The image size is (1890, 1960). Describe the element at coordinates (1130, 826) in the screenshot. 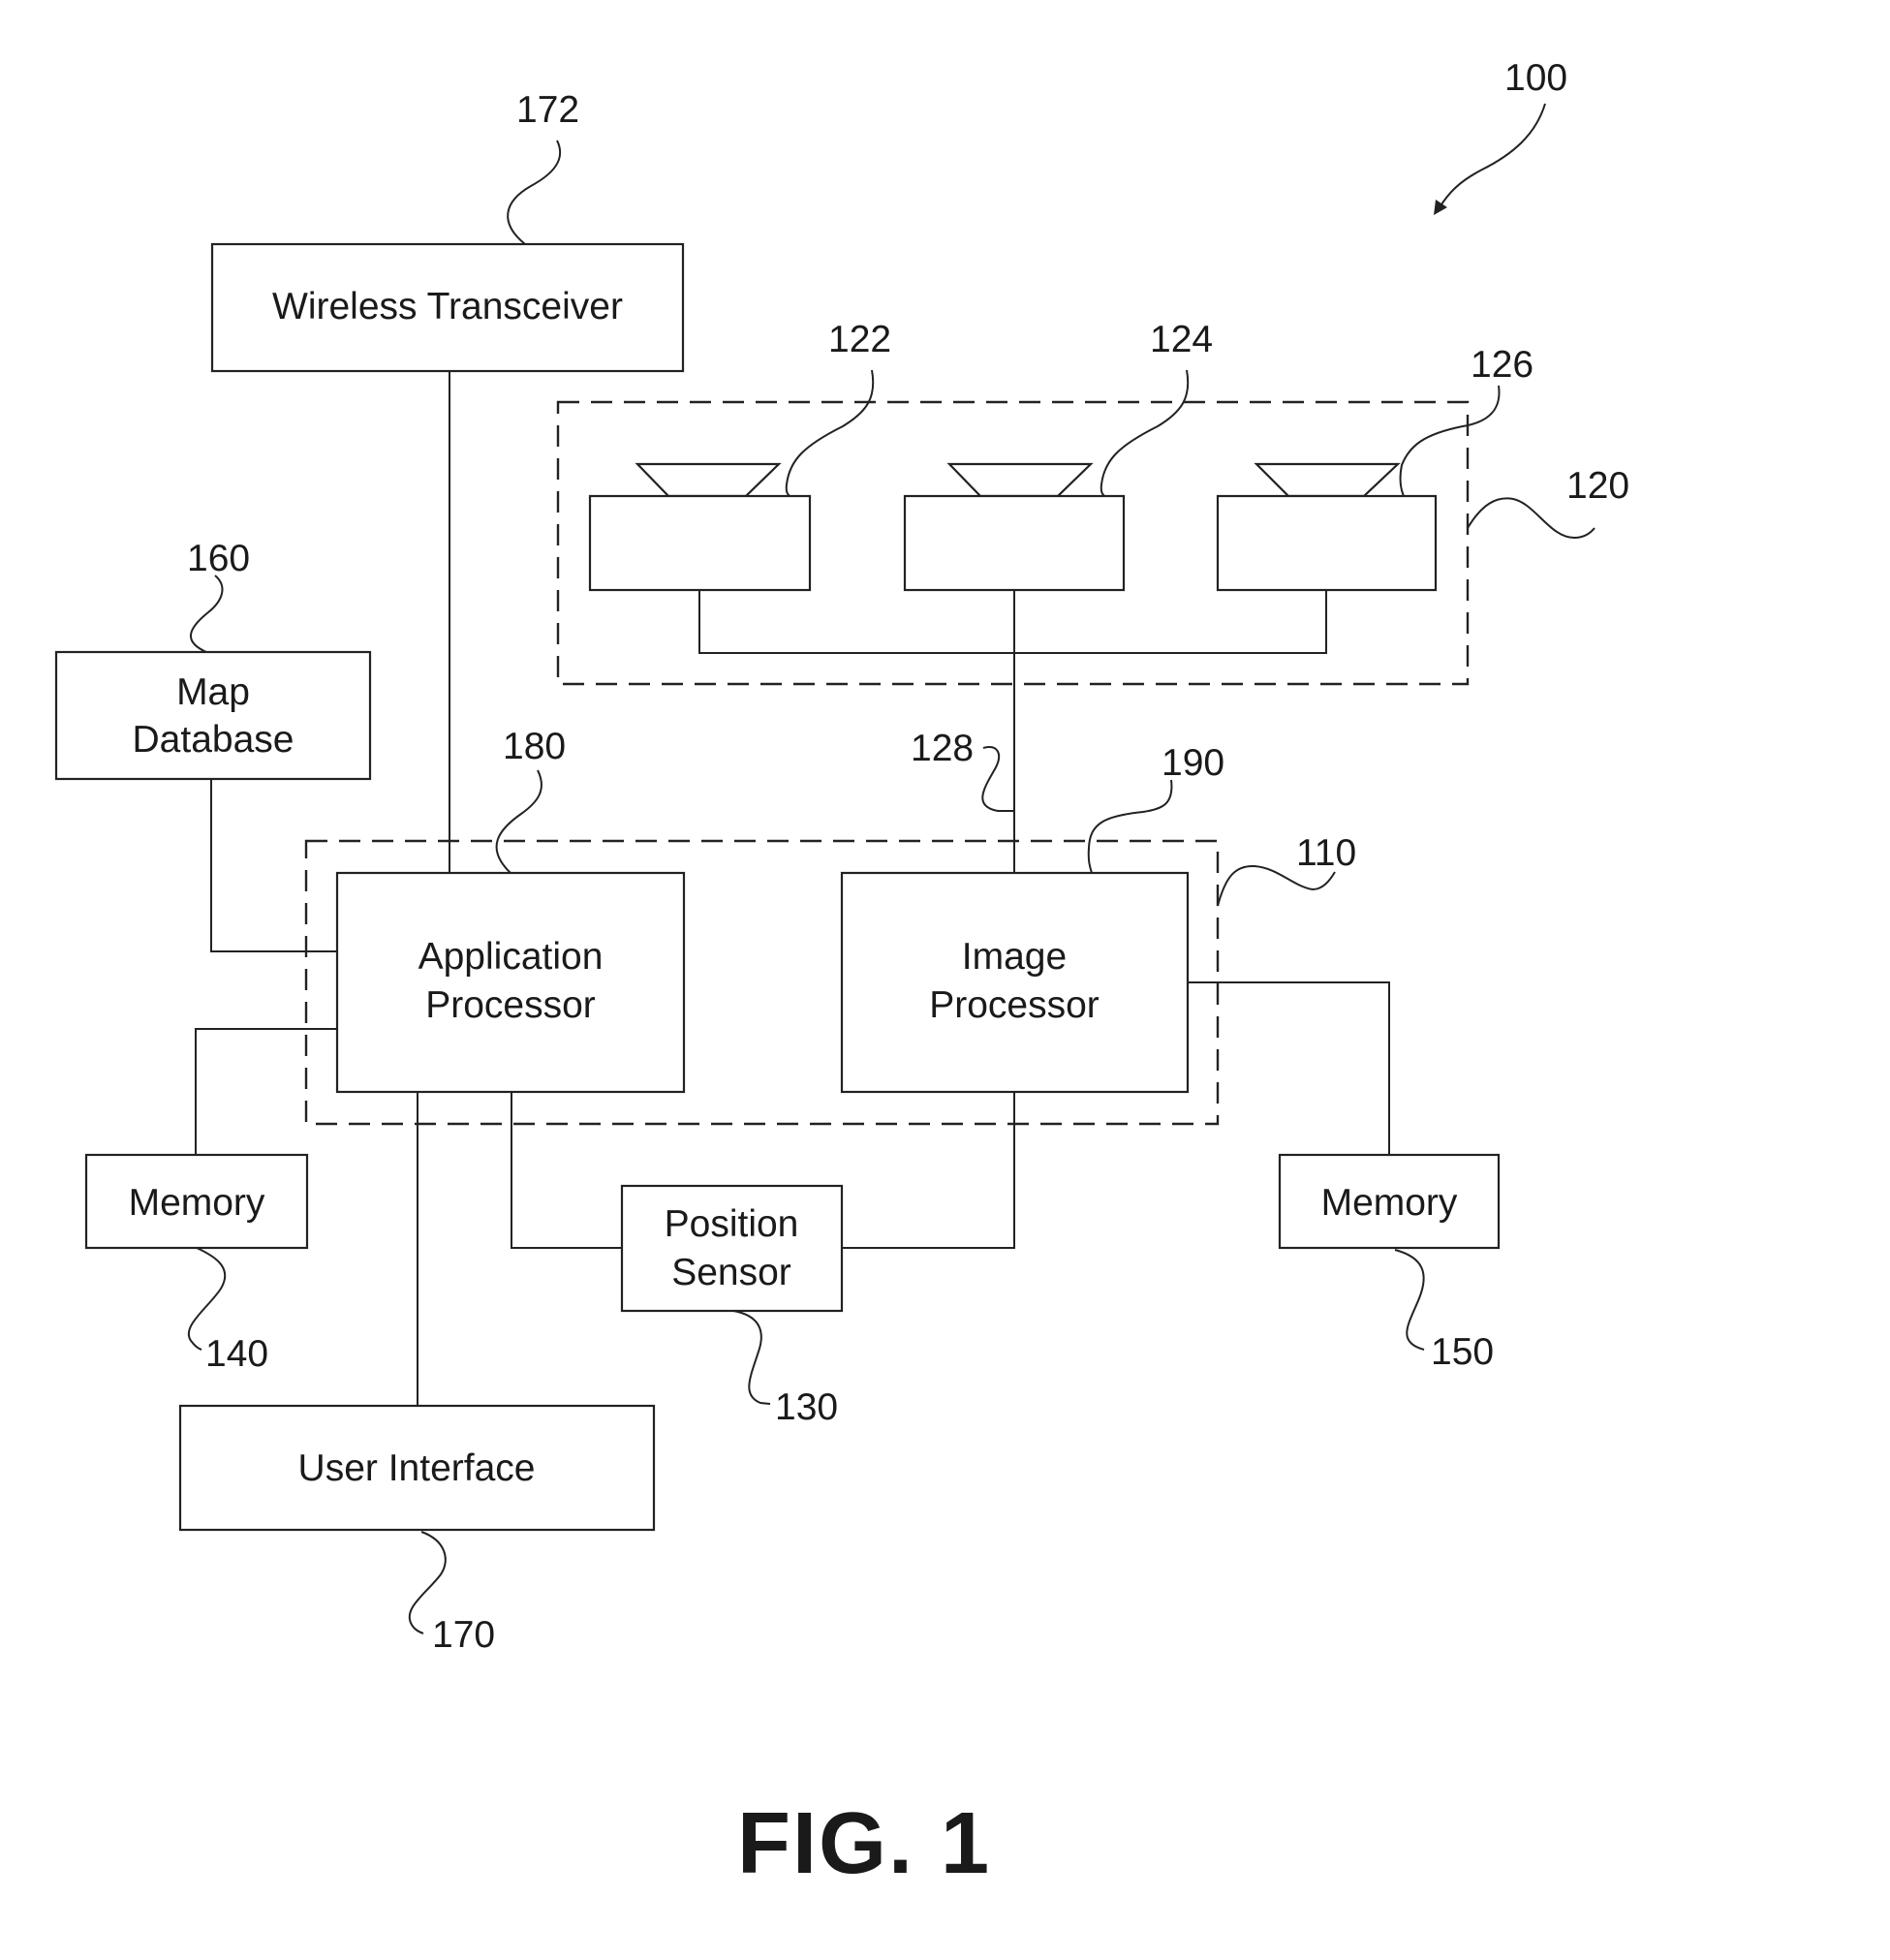

I see `ref-190-leader` at that location.